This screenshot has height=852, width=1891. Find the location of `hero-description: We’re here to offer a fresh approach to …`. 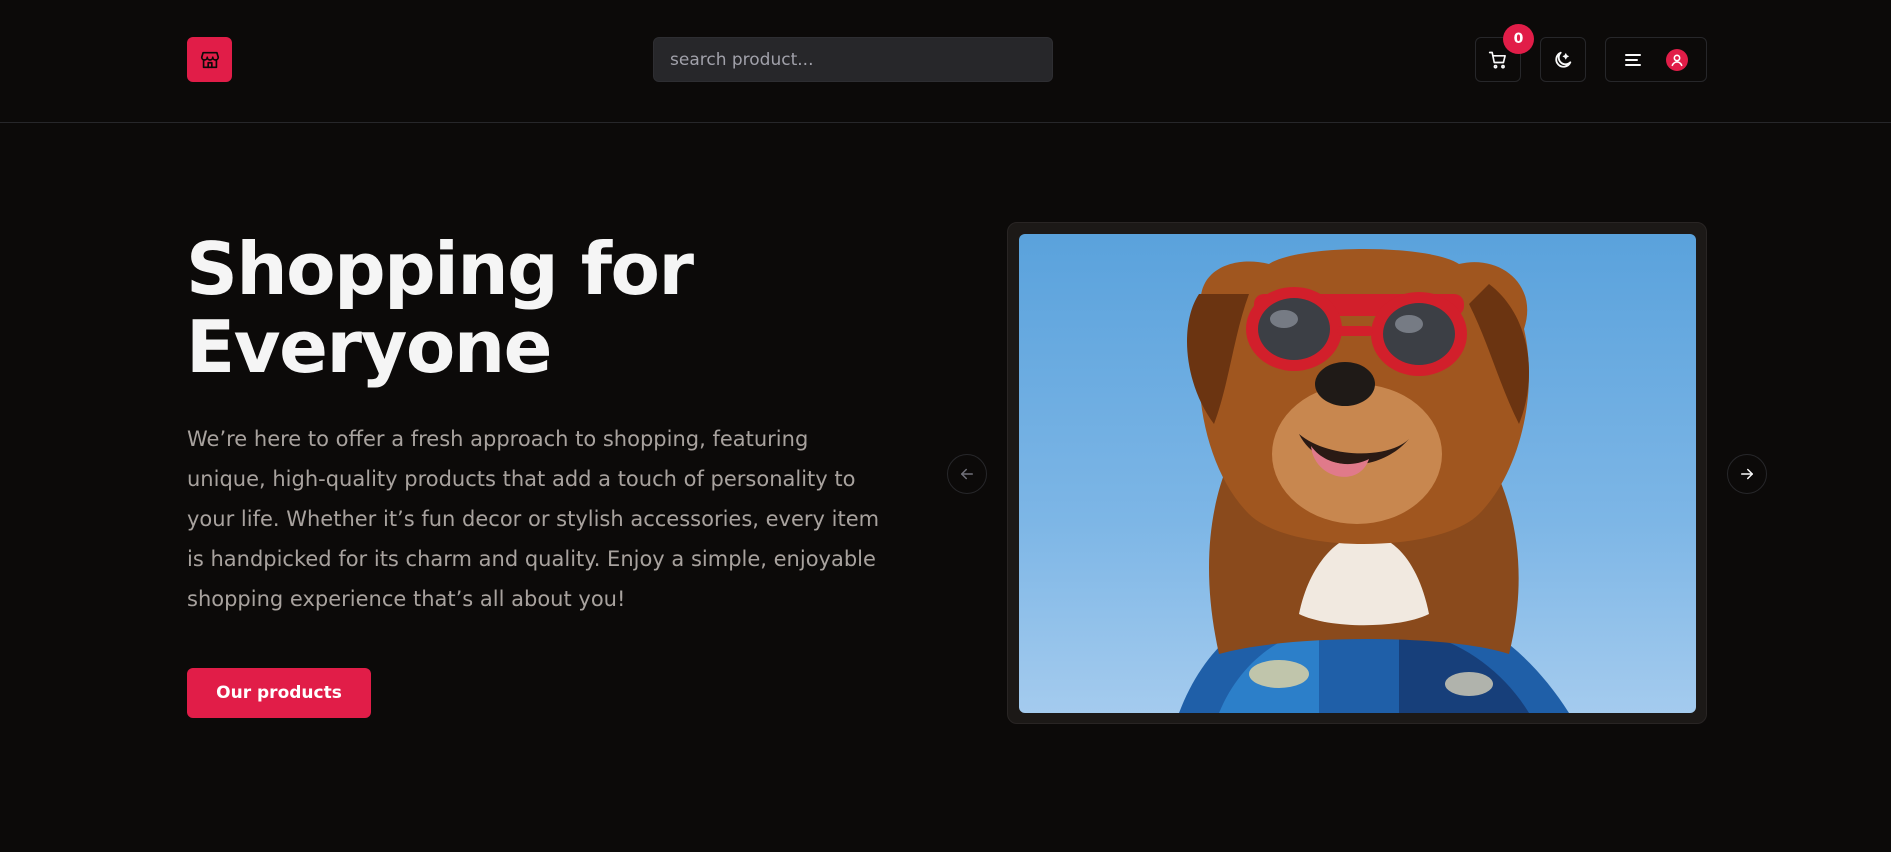

hero-description: We’re here to offer a fresh approach to … is located at coordinates (533, 519).